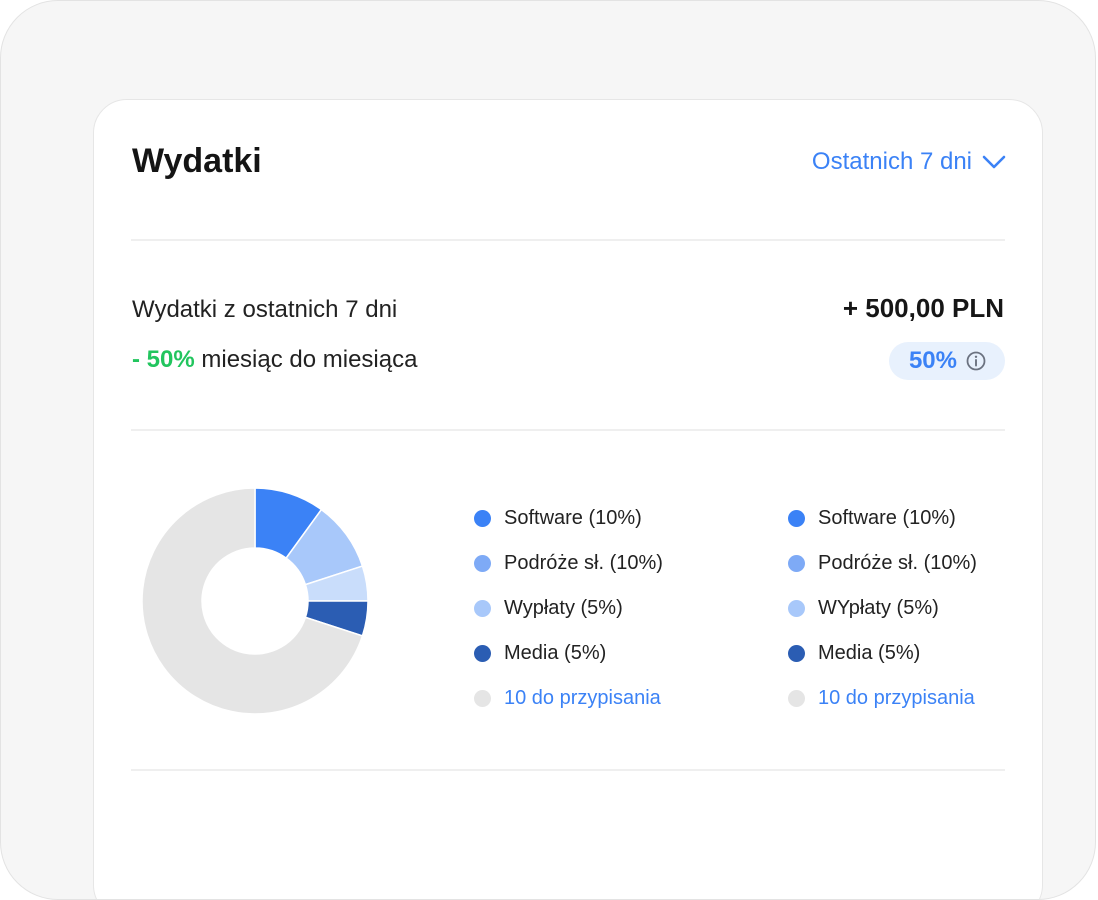 Image resolution: width=1098 pixels, height=900 pixels. What do you see at coordinates (891, 161) in the screenshot?
I see `period-label: Ostatnich 7 dni` at bounding box center [891, 161].